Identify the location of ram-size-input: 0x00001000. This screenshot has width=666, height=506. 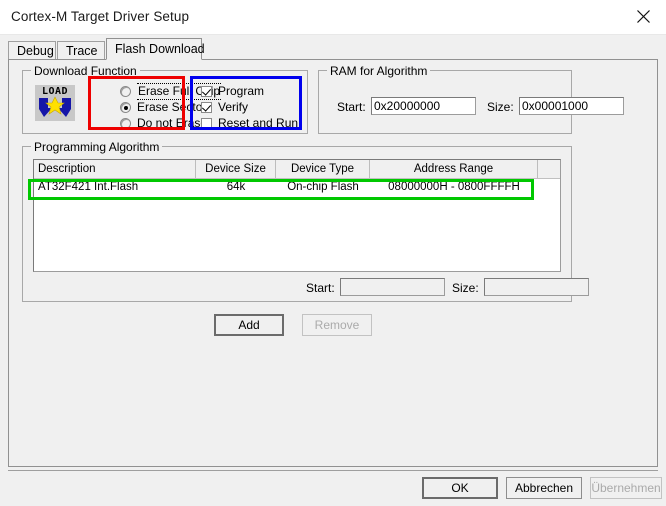
(571, 106).